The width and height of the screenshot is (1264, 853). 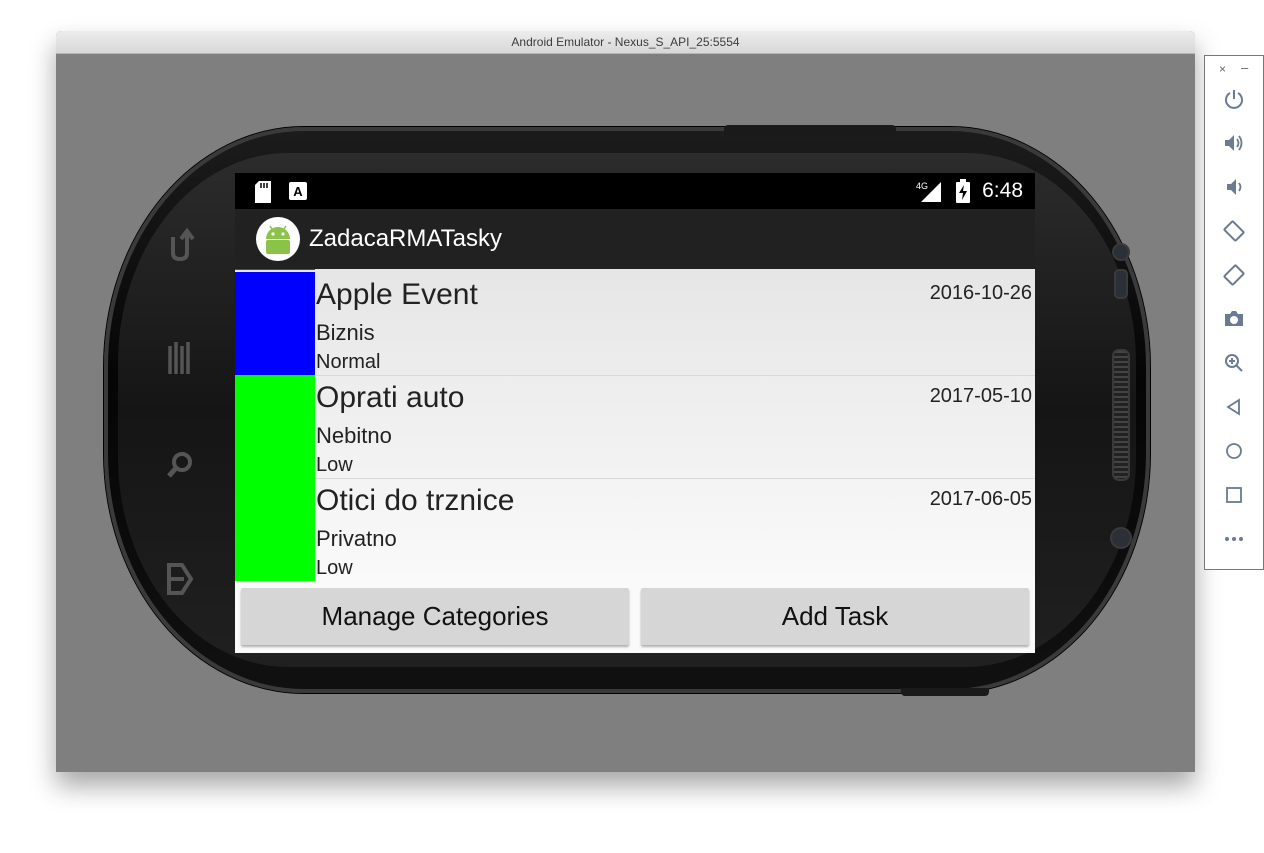 What do you see at coordinates (348, 362) in the screenshot?
I see `task-priority: Normal` at bounding box center [348, 362].